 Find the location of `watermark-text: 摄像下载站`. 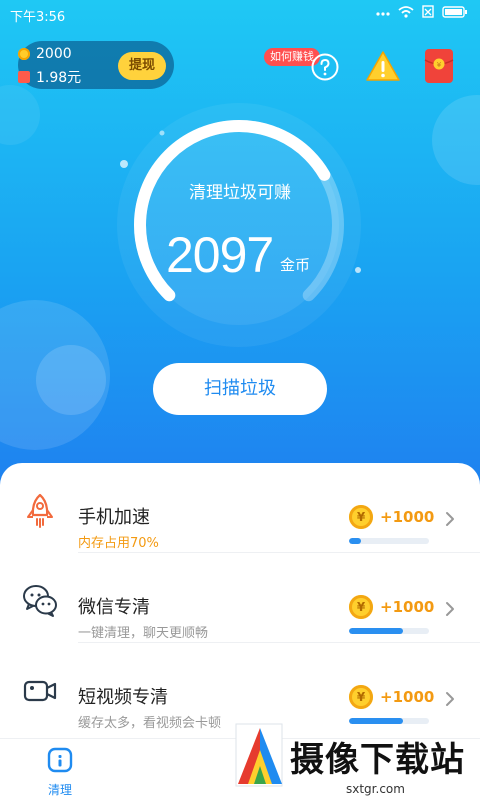

watermark-text: 摄像下载站 is located at coordinates (377, 760).